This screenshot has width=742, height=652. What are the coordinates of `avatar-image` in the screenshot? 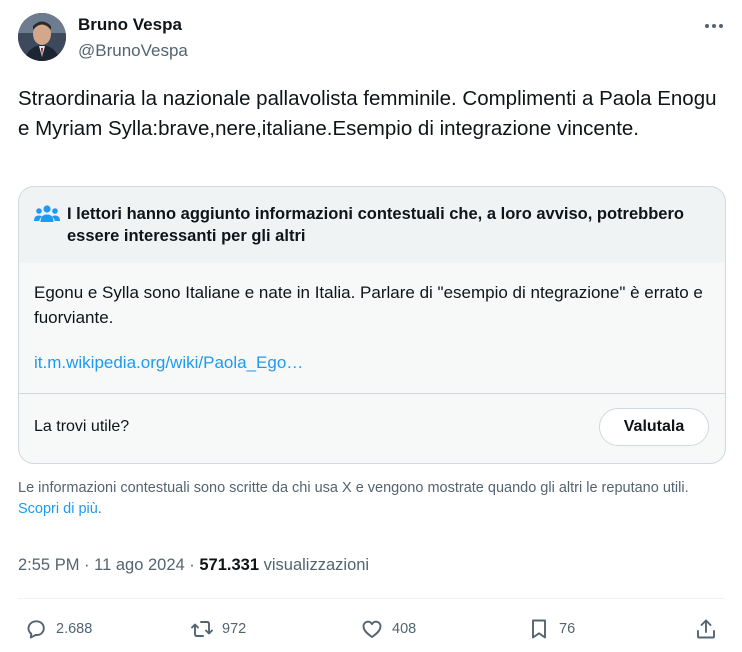 It's located at (42, 37).